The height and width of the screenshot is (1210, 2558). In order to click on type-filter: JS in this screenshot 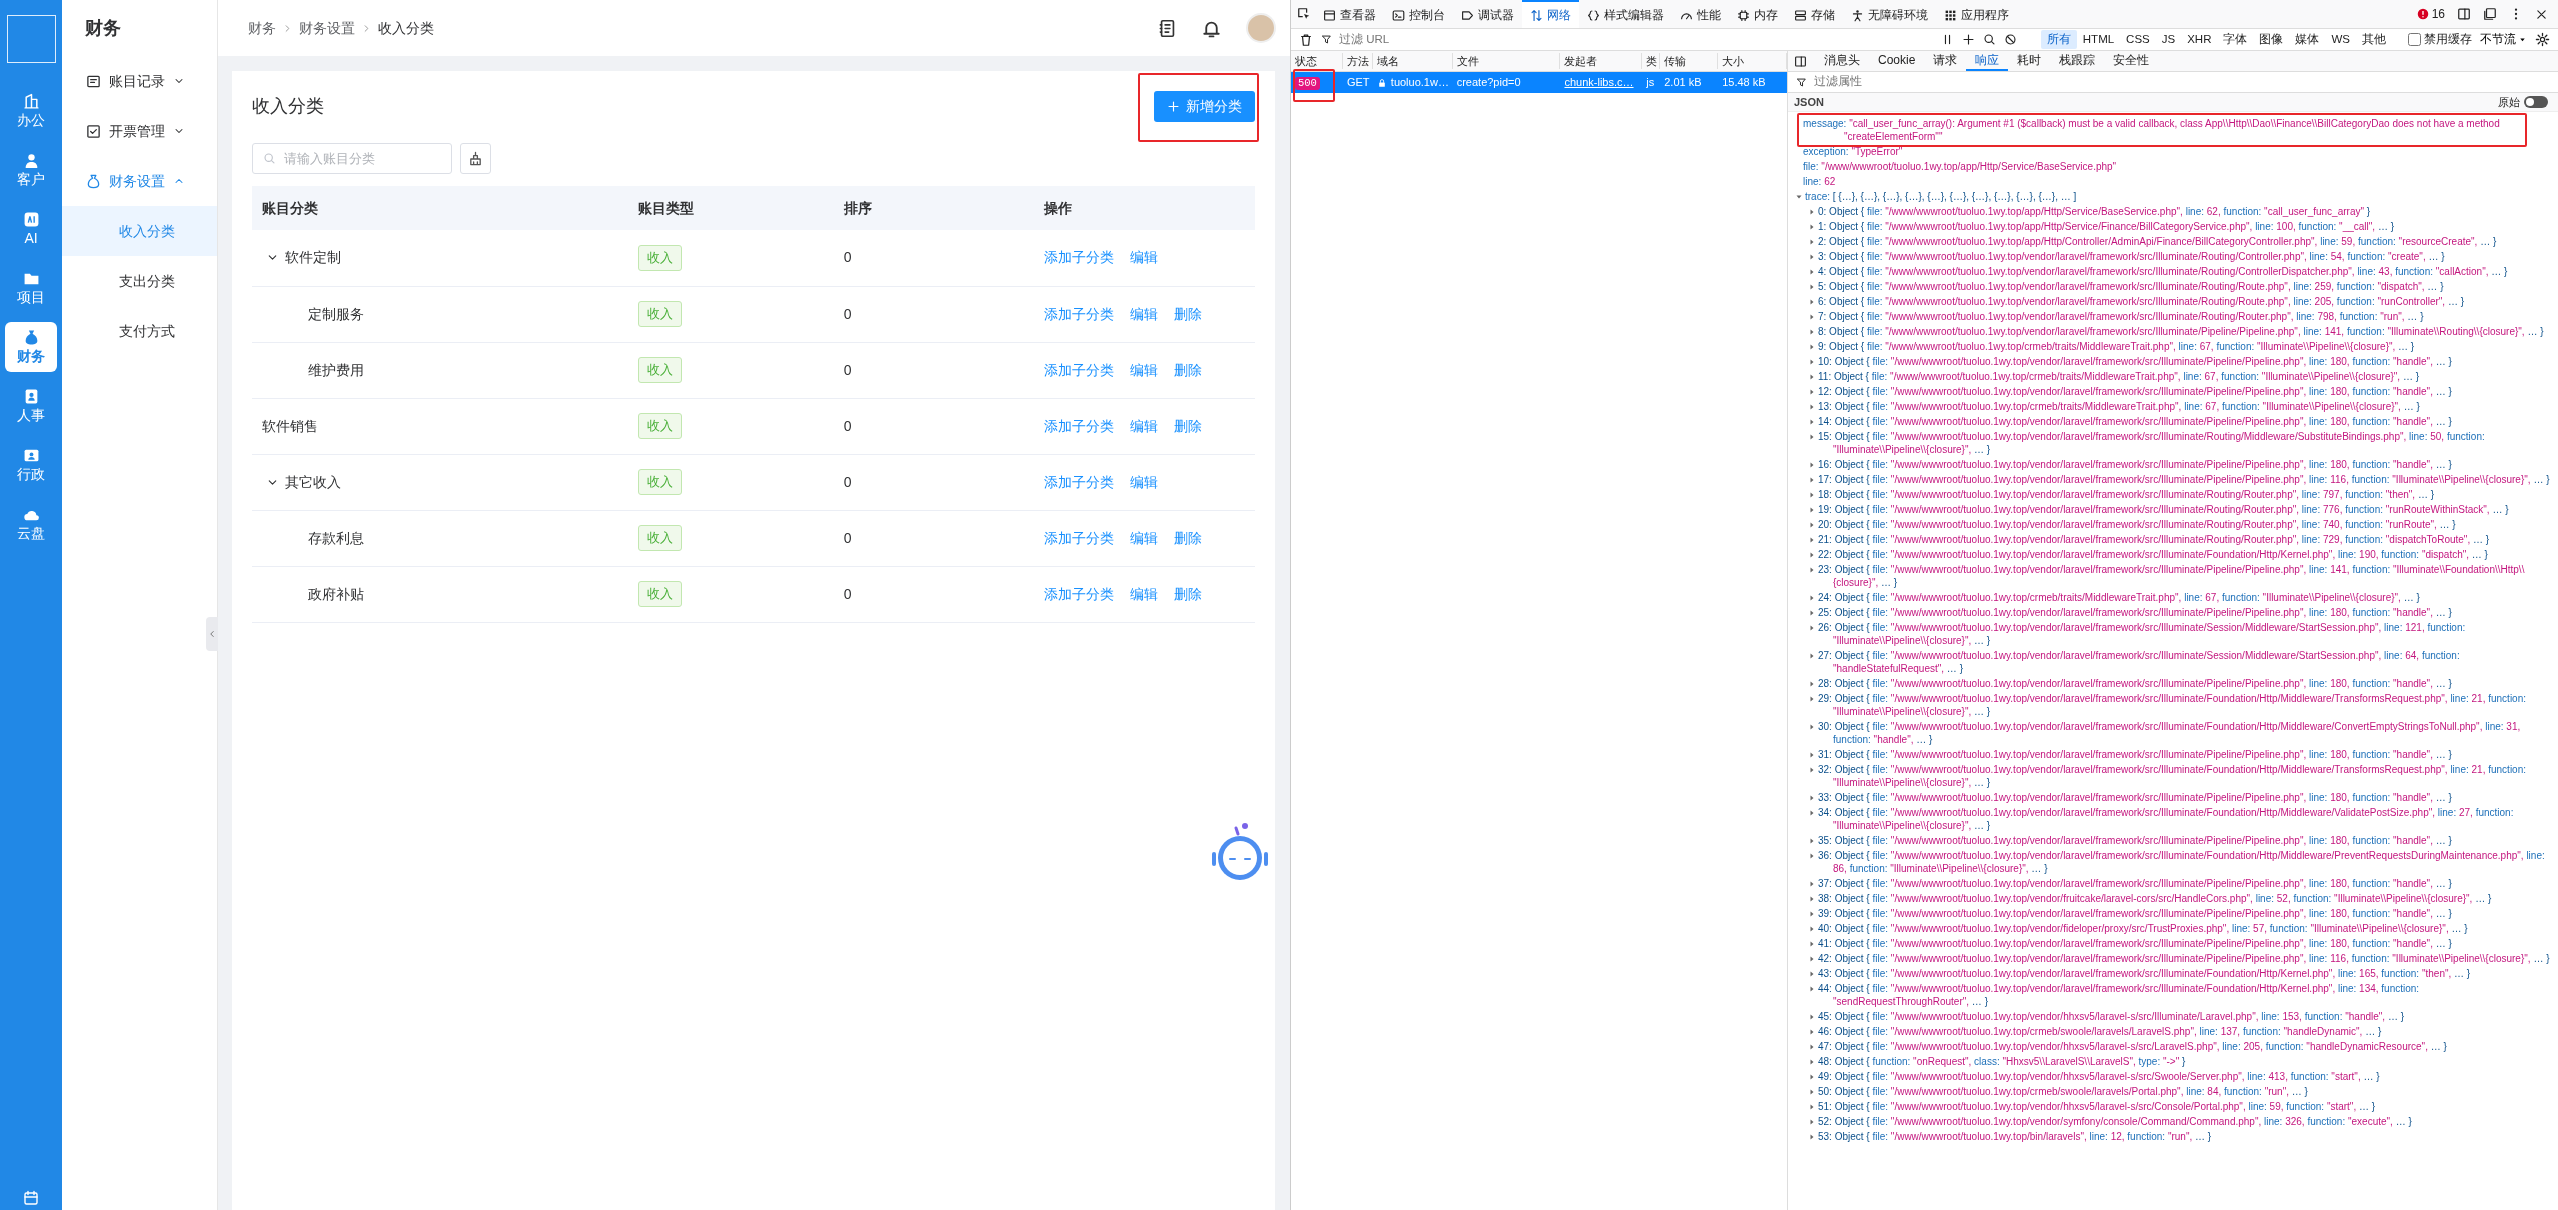, I will do `click(2168, 39)`.